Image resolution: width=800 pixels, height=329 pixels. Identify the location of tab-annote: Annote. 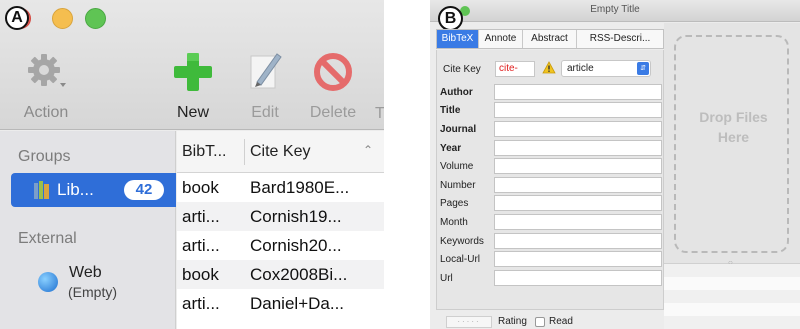
(501, 39).